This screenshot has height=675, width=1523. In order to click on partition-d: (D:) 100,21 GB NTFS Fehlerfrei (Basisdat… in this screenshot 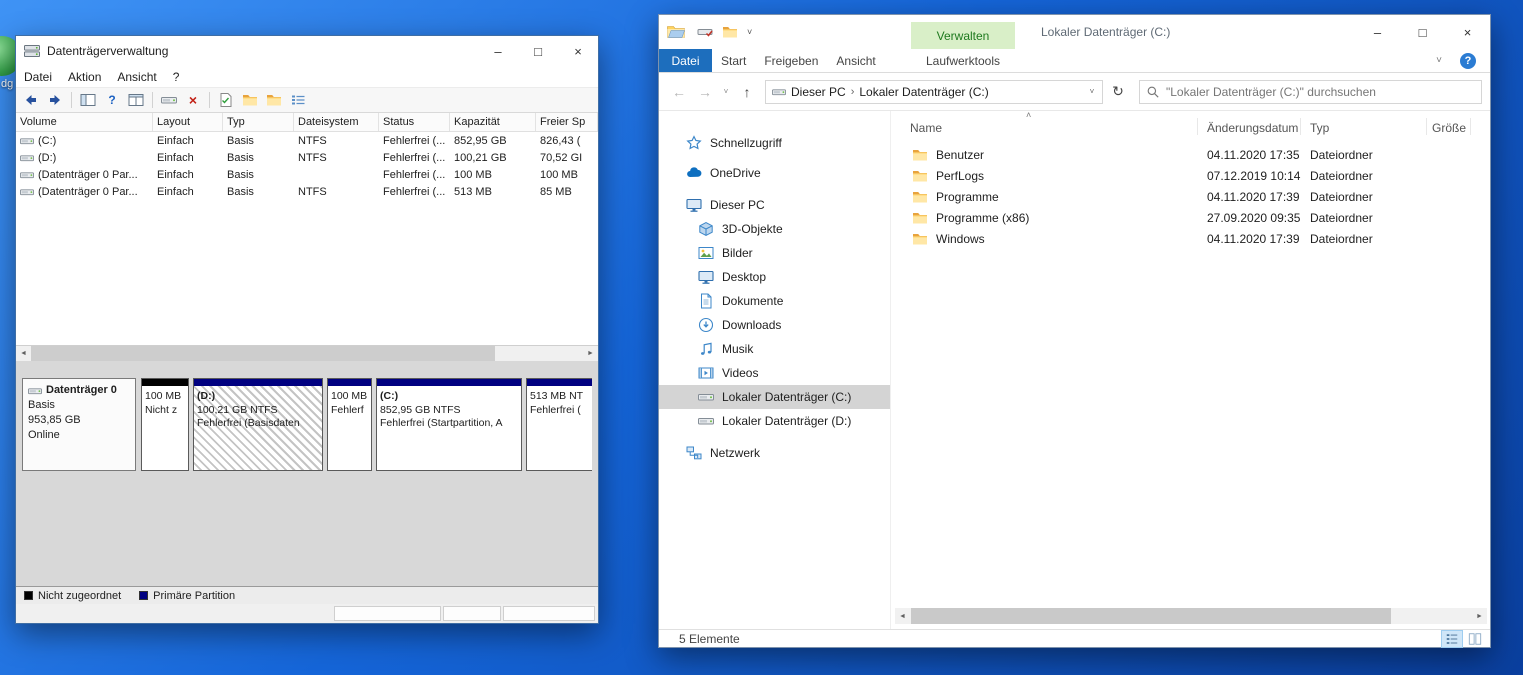, I will do `click(258, 424)`.